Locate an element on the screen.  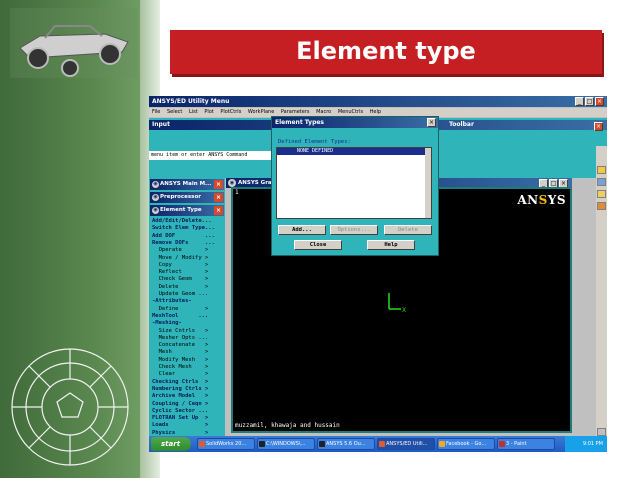
menu-file: File is located at coordinates (156, 112).